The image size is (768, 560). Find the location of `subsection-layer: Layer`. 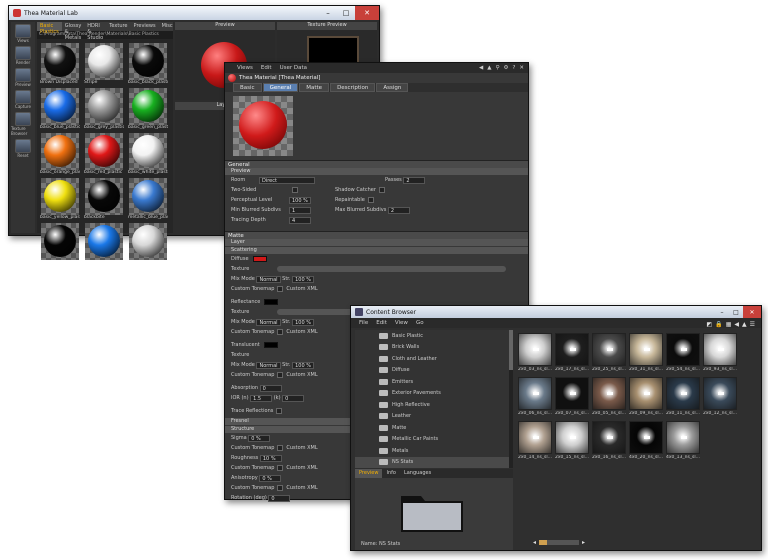

subsection-layer: Layer is located at coordinates (376, 242).